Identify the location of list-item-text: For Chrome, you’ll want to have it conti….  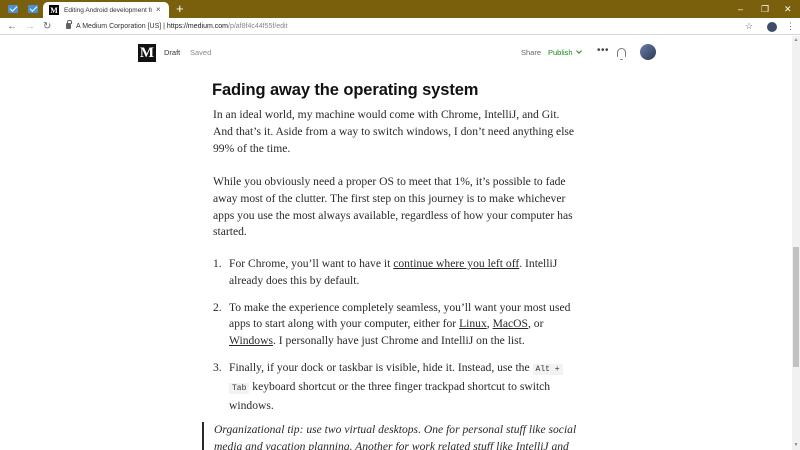
(393, 272).